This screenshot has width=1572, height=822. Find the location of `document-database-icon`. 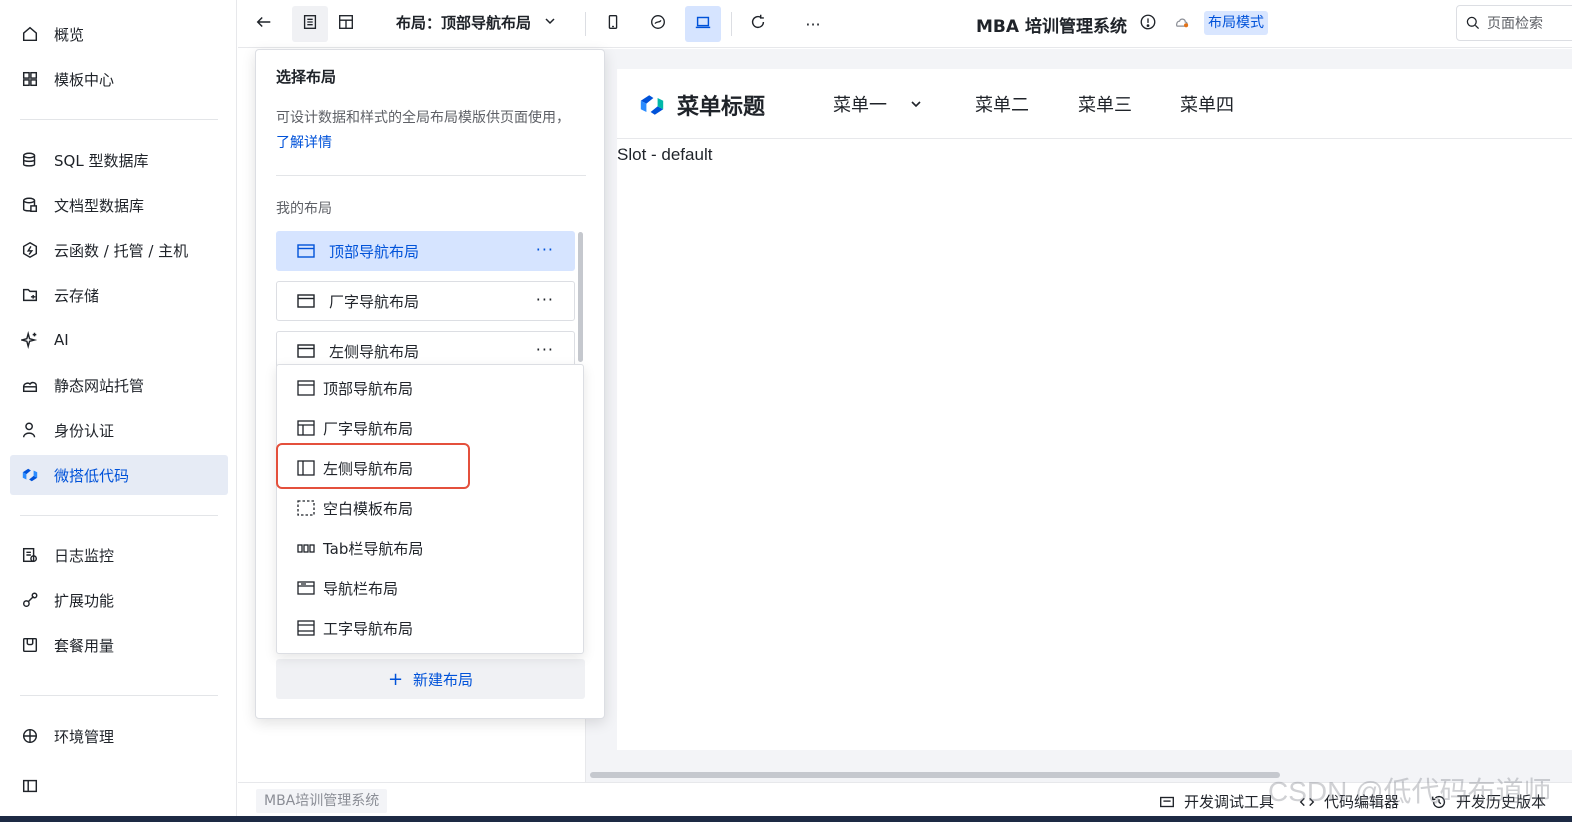

document-database-icon is located at coordinates (30, 205).